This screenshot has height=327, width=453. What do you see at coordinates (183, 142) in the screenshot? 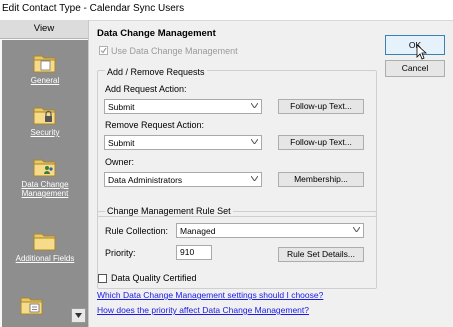
I see `remove-request-select: Submit` at bounding box center [183, 142].